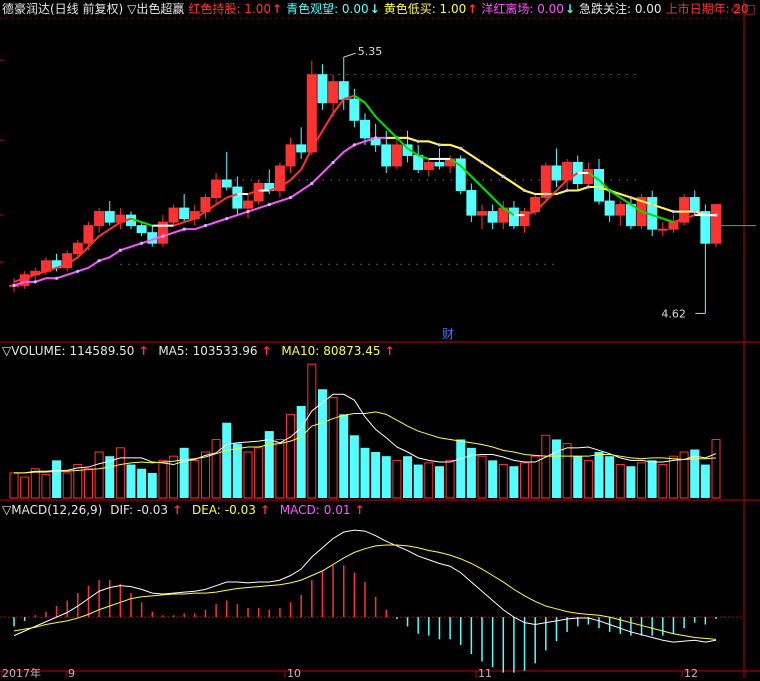 The height and width of the screenshot is (681, 760). I want to click on volume-value: 114589.50, so click(102, 351).